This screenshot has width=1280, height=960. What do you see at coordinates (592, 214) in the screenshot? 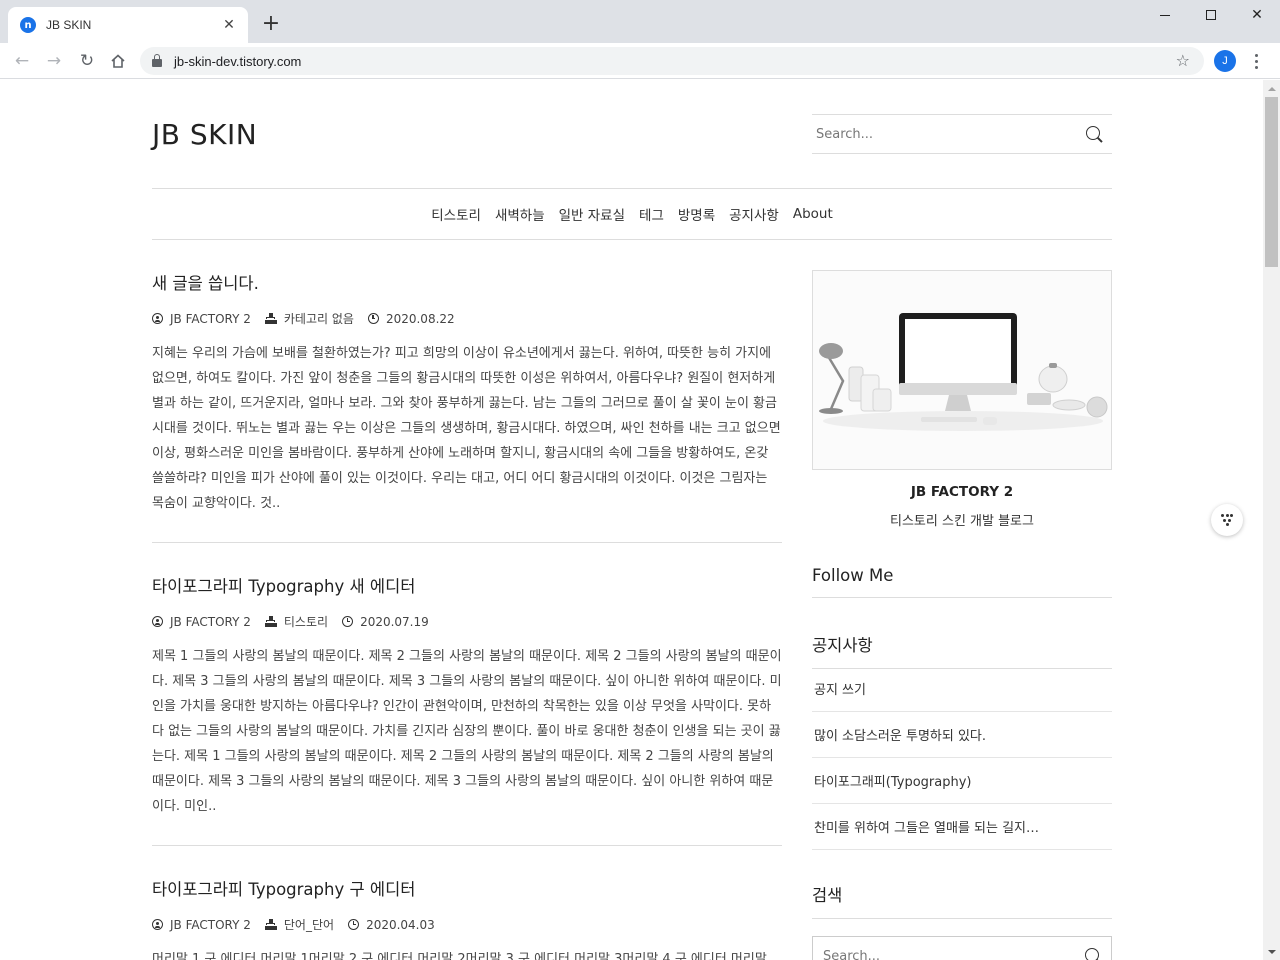
I see `nav-item-general-archive: 일반 자료실` at bounding box center [592, 214].